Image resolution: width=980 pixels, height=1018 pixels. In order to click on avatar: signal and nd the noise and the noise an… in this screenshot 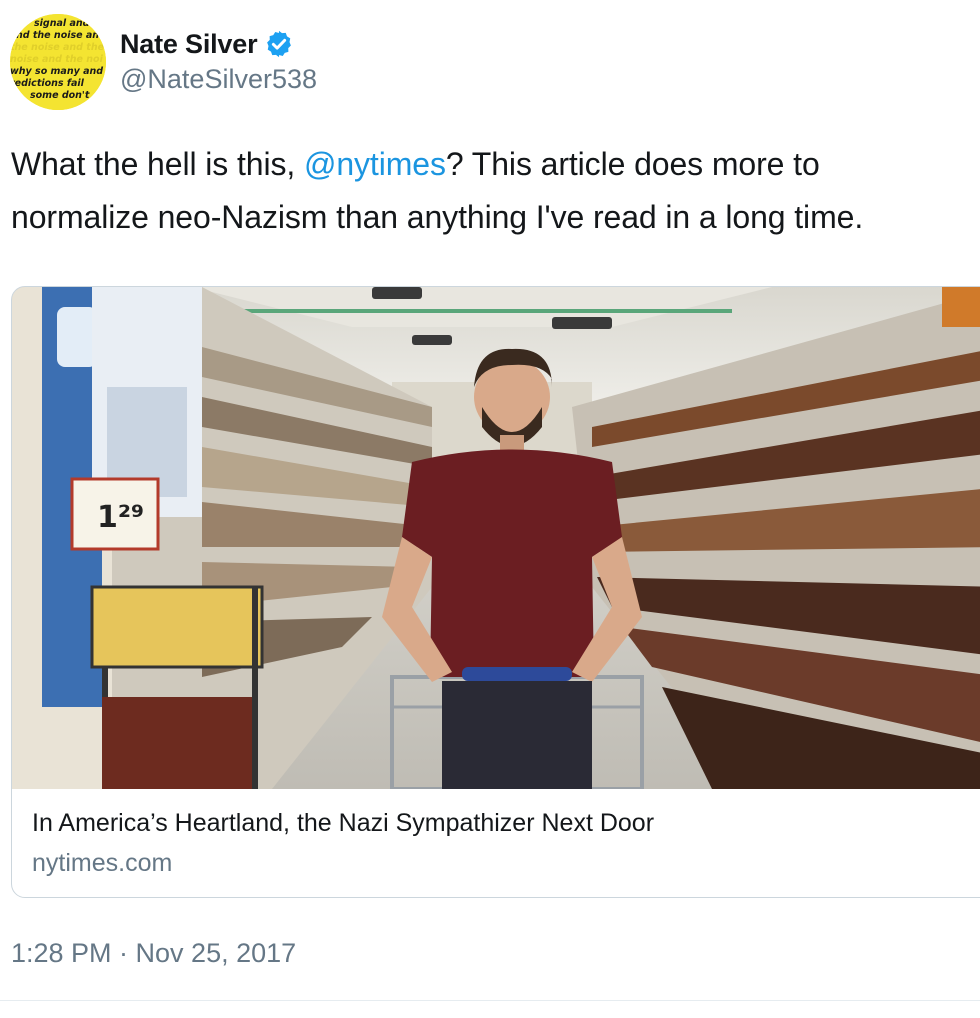, I will do `click(58, 62)`.